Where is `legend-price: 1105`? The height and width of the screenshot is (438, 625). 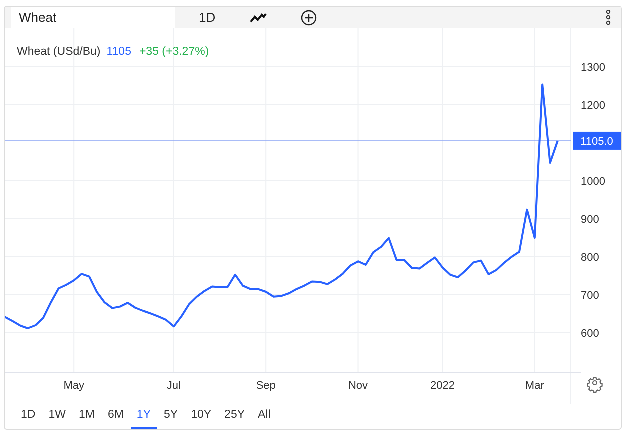
legend-price: 1105 is located at coordinates (119, 52).